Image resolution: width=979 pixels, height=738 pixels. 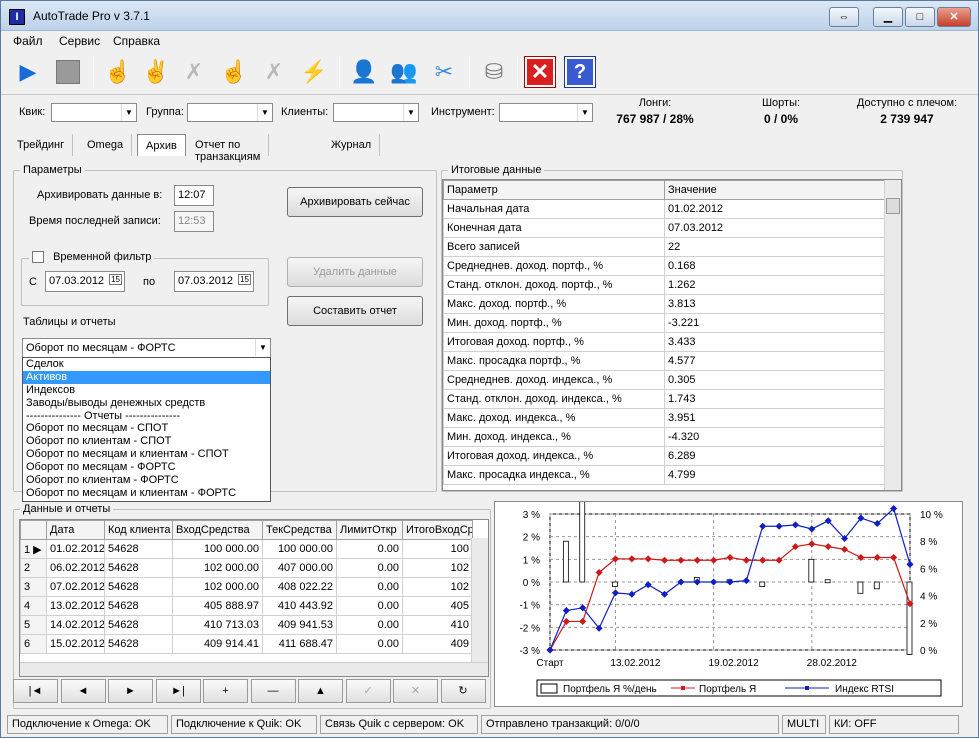 I want to click on table-row: Итоговая доход. индекса., % 6.289, so click(x=664, y=456).